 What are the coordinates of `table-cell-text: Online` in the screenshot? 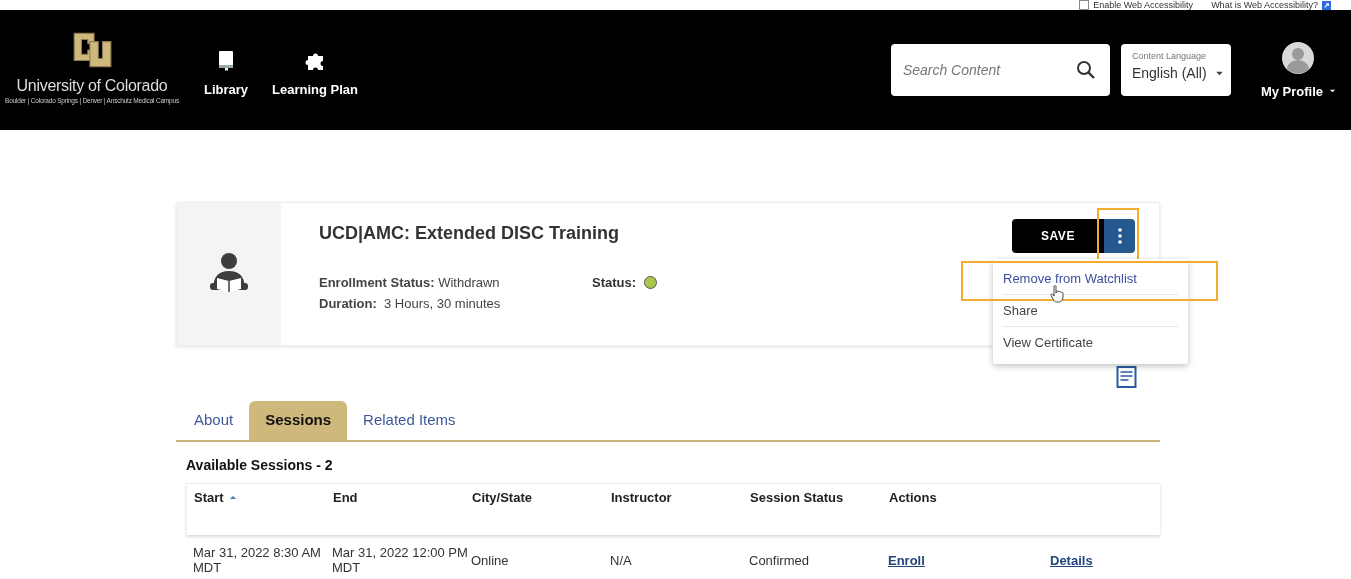 It's located at (490, 560).